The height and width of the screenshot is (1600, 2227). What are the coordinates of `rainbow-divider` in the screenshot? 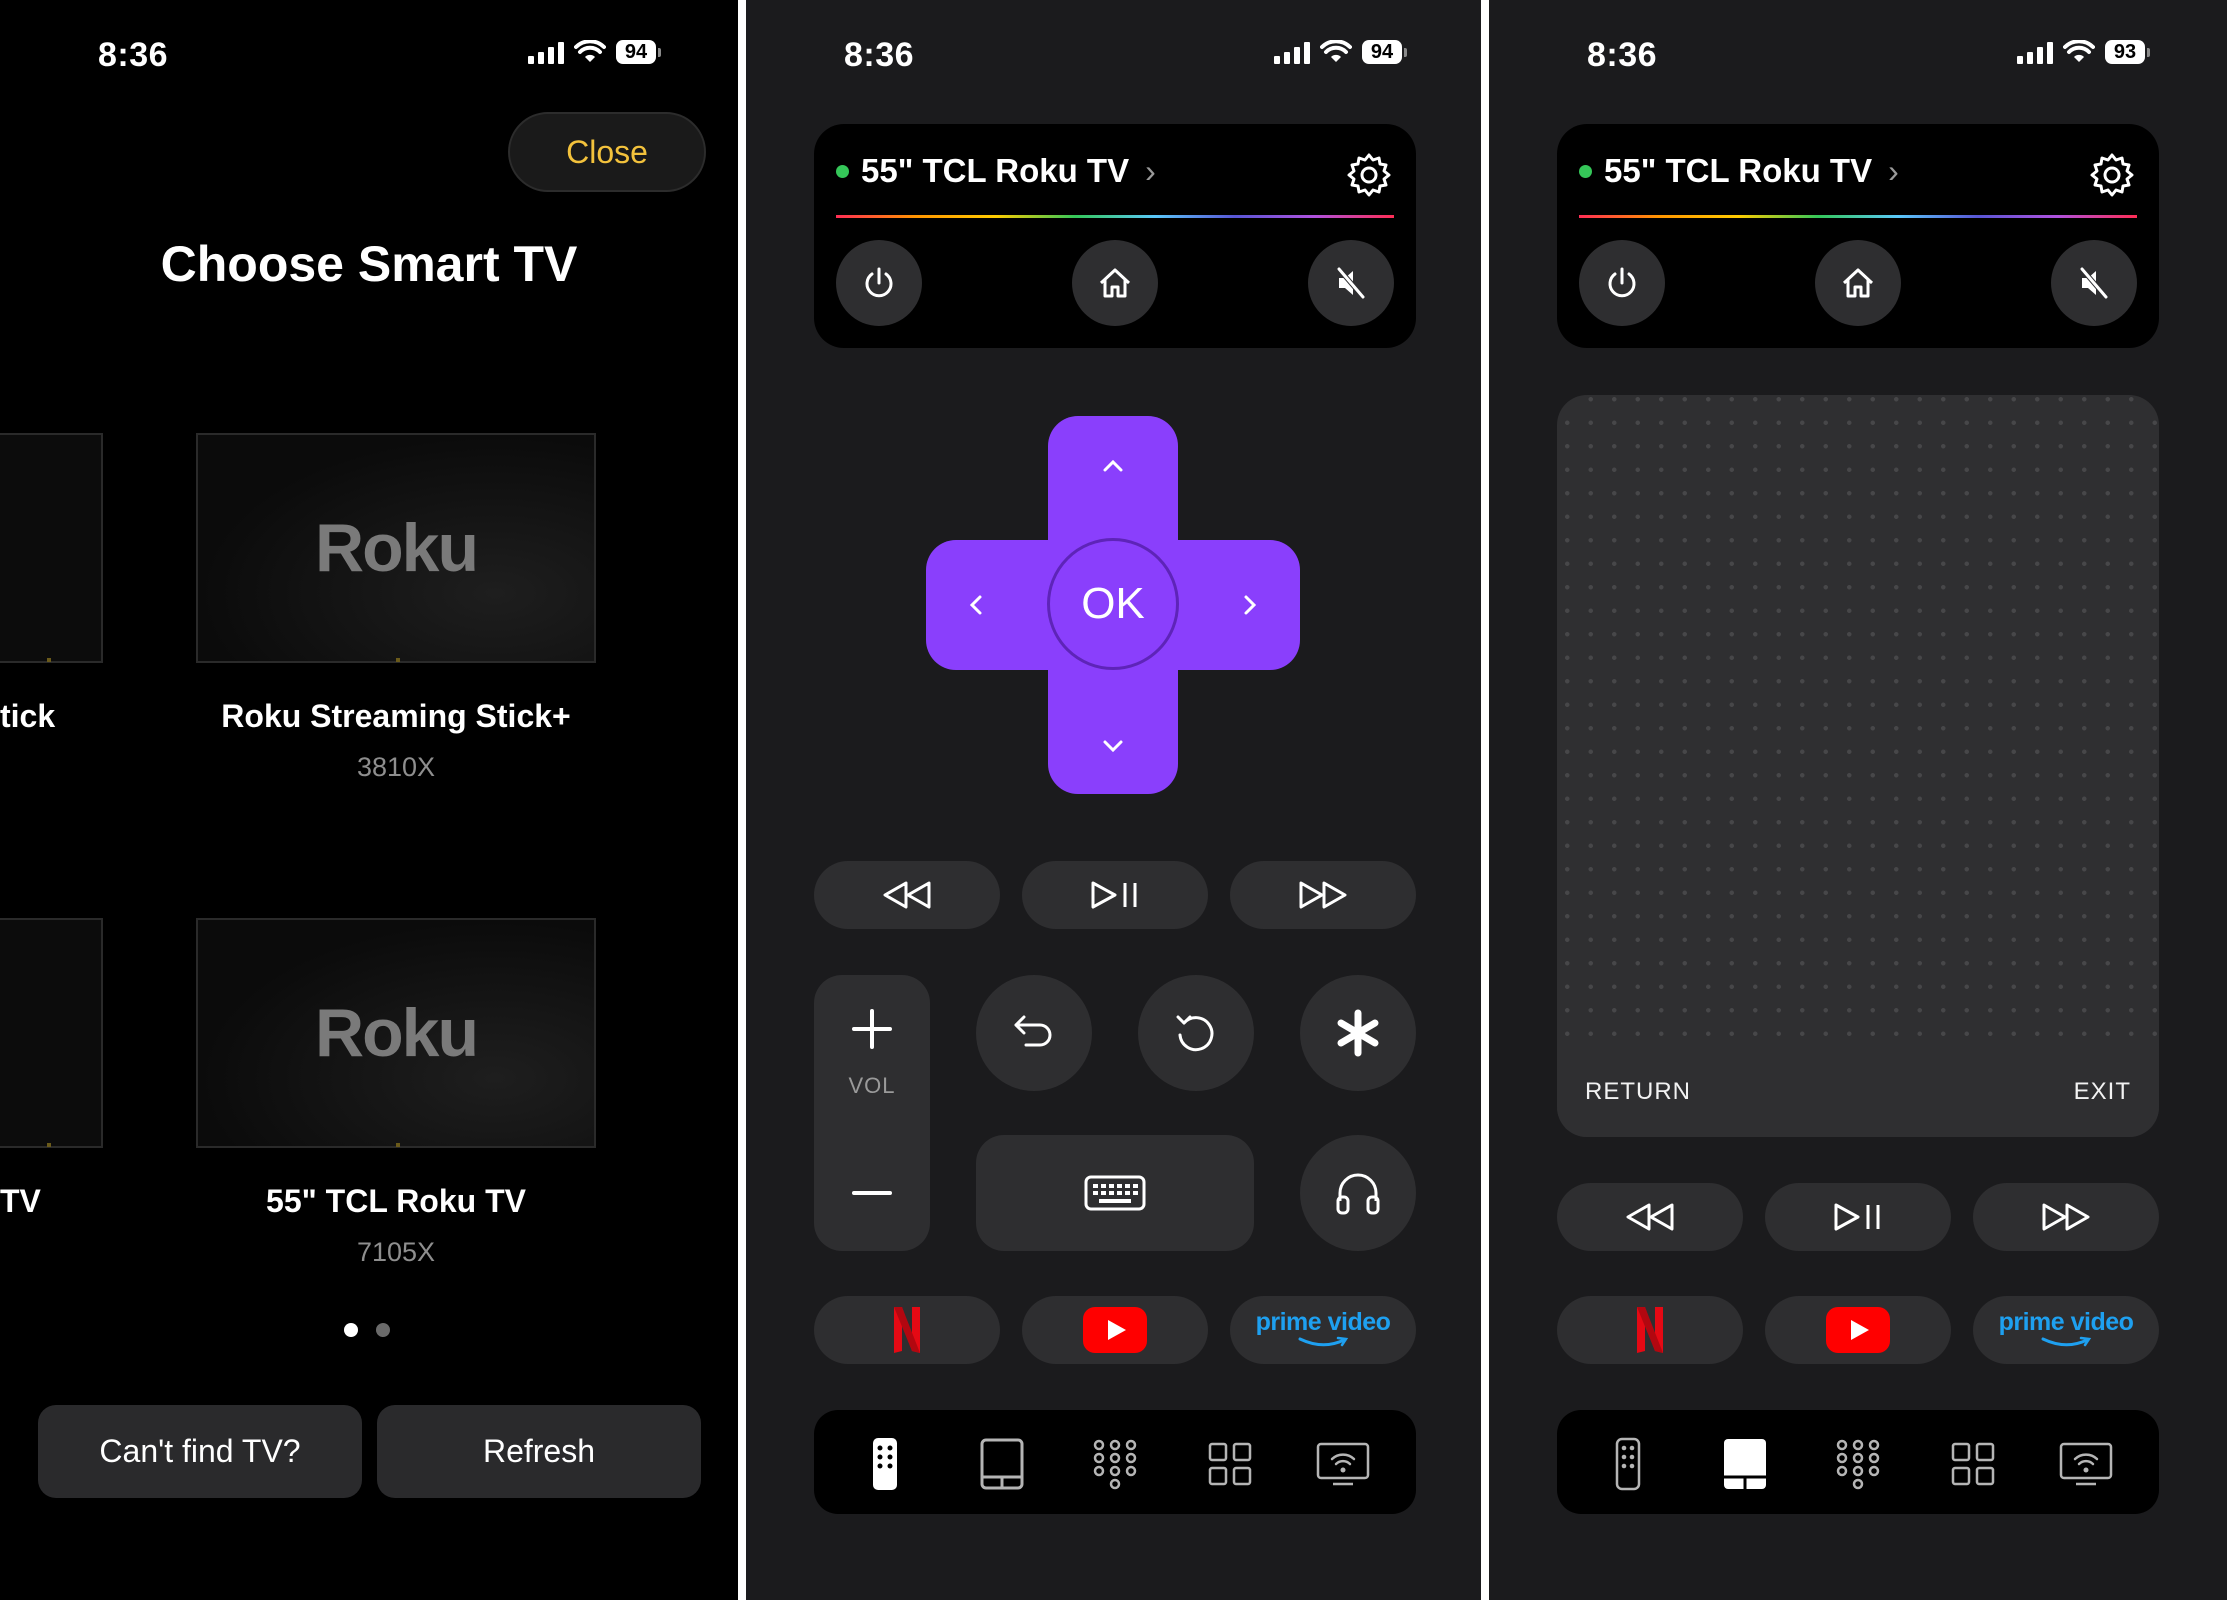 It's located at (1115, 216).